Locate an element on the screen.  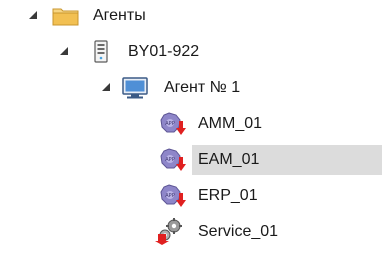
folder-icon is located at coordinates (66, 16).